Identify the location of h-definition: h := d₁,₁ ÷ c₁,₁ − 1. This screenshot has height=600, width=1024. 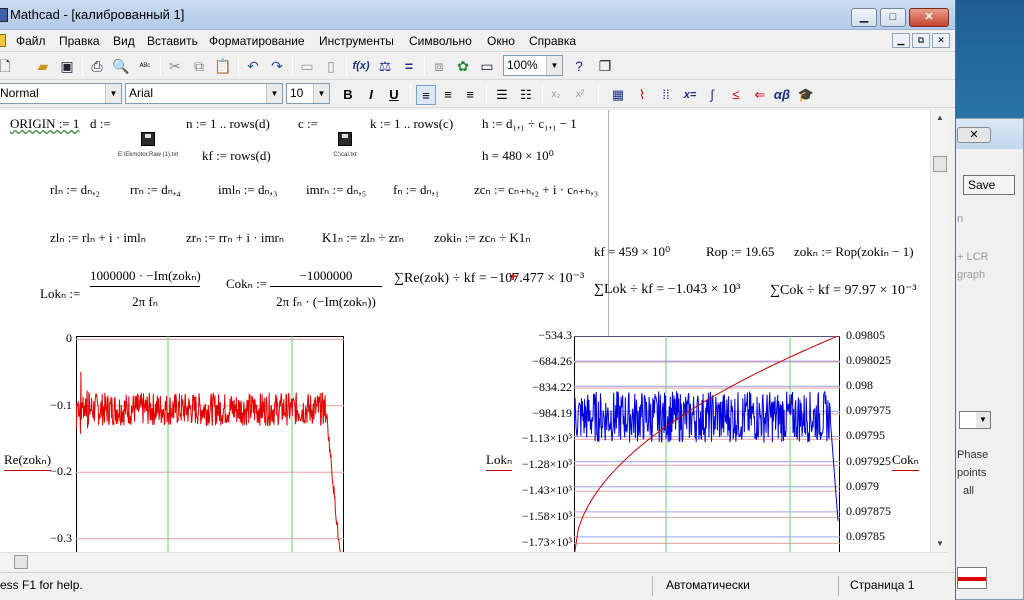
(529, 124).